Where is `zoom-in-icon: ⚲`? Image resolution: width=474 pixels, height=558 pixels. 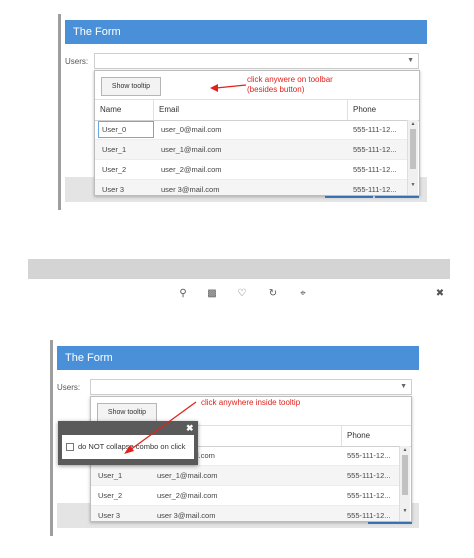
zoom-in-icon: ⚲ is located at coordinates (183, 293).